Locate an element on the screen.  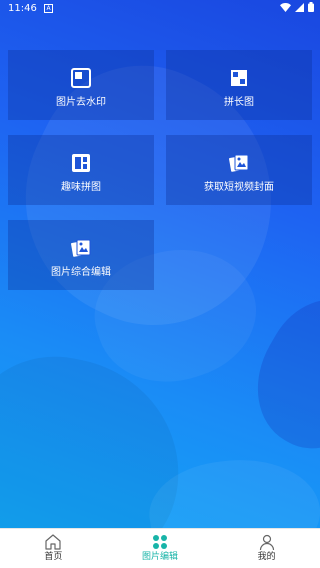
tab-photo-edit: 图片编辑 is located at coordinates (160, 548).